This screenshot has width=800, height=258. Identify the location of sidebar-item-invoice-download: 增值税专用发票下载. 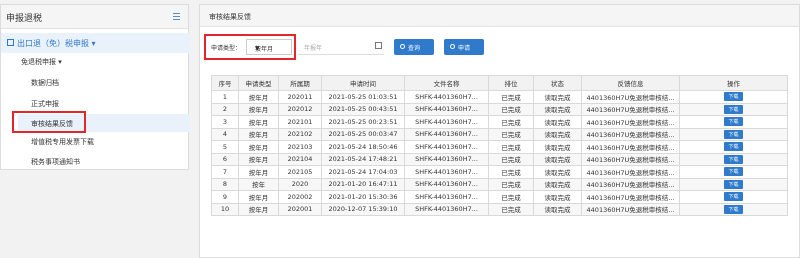
(62, 142).